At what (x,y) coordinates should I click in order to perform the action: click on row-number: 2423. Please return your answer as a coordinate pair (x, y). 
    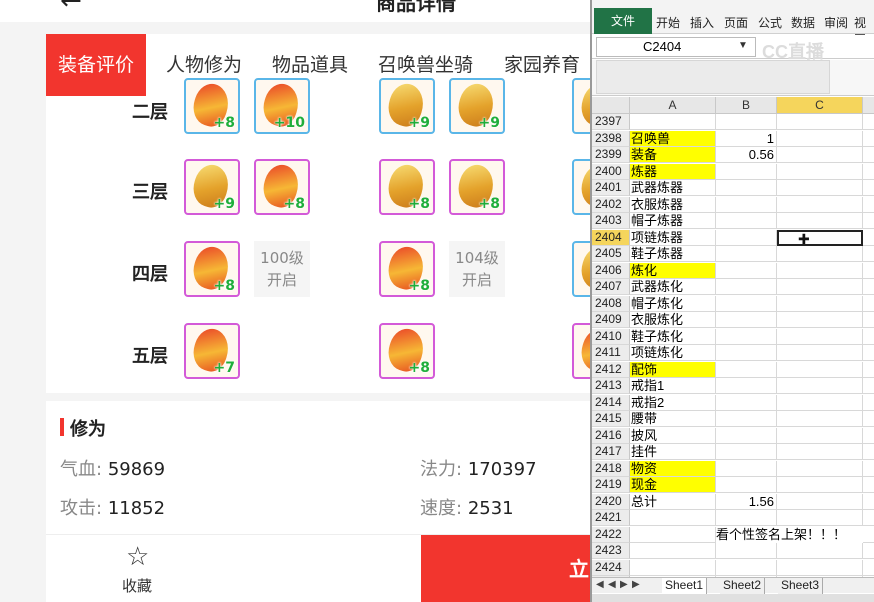
    Looking at the image, I should click on (611, 551).